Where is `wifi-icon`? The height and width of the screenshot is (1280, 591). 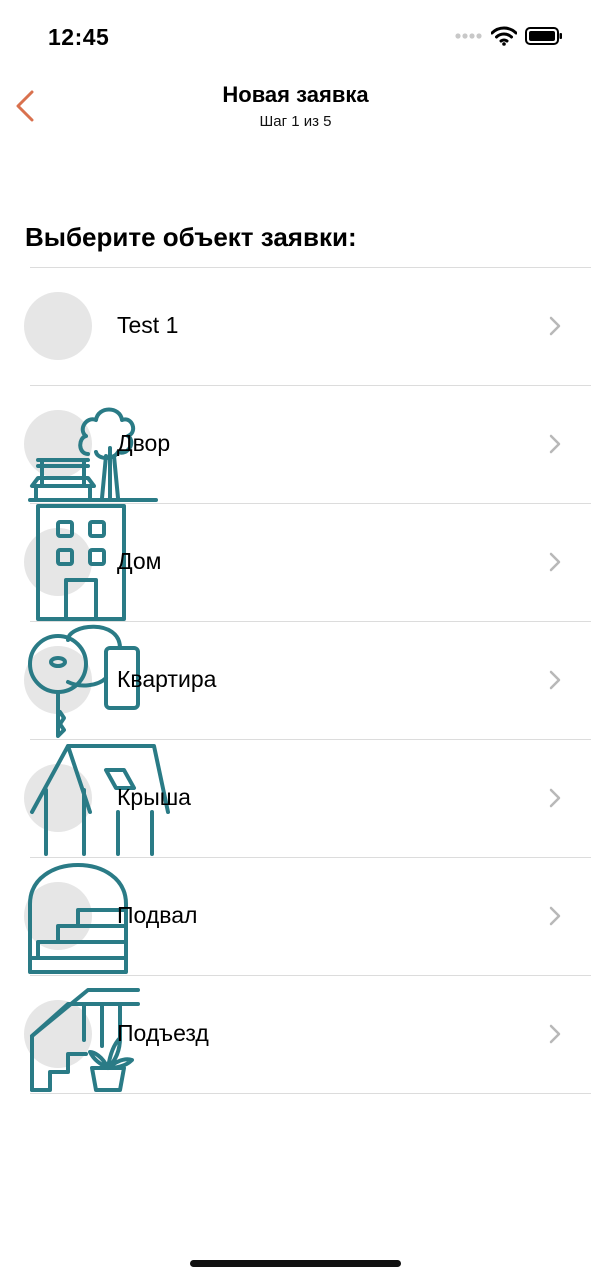 wifi-icon is located at coordinates (504, 36).